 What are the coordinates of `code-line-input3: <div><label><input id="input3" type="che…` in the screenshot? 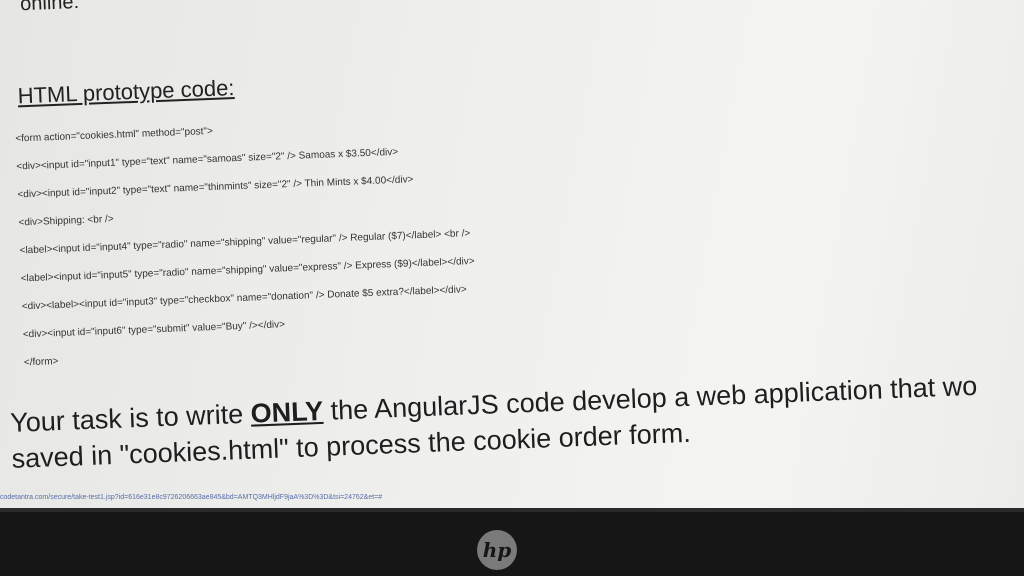 It's located at (244, 298).